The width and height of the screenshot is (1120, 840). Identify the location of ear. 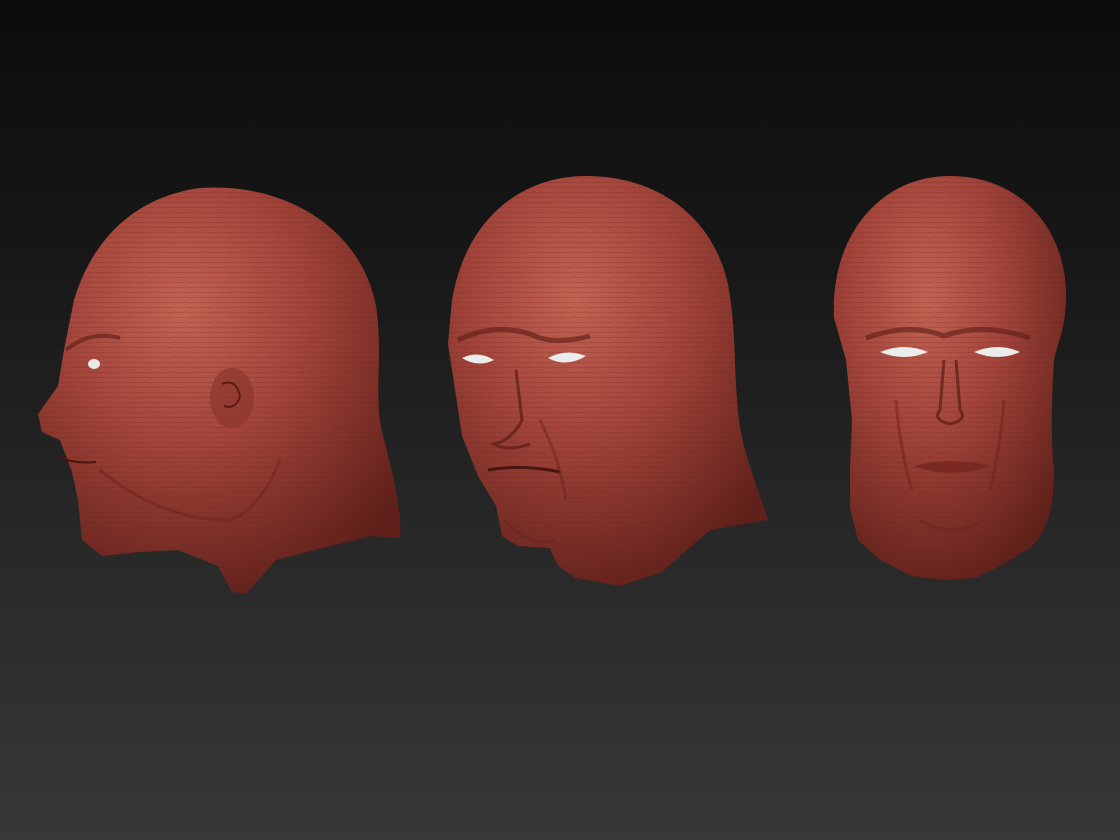
(232, 398).